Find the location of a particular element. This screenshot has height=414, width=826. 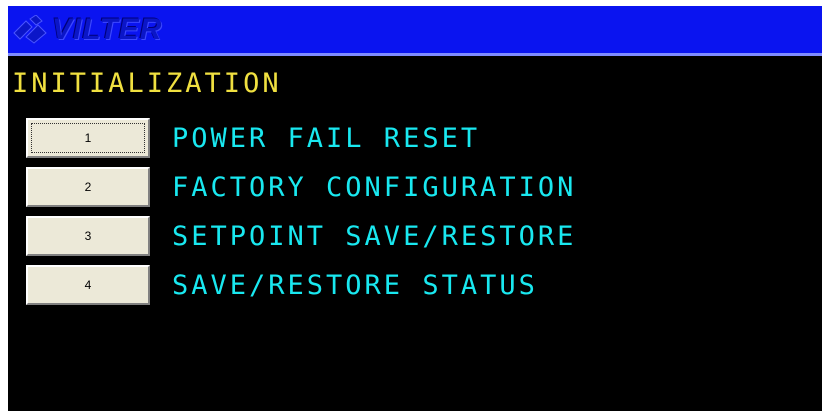

factory-configuration-button: 2 is located at coordinates (88, 187).